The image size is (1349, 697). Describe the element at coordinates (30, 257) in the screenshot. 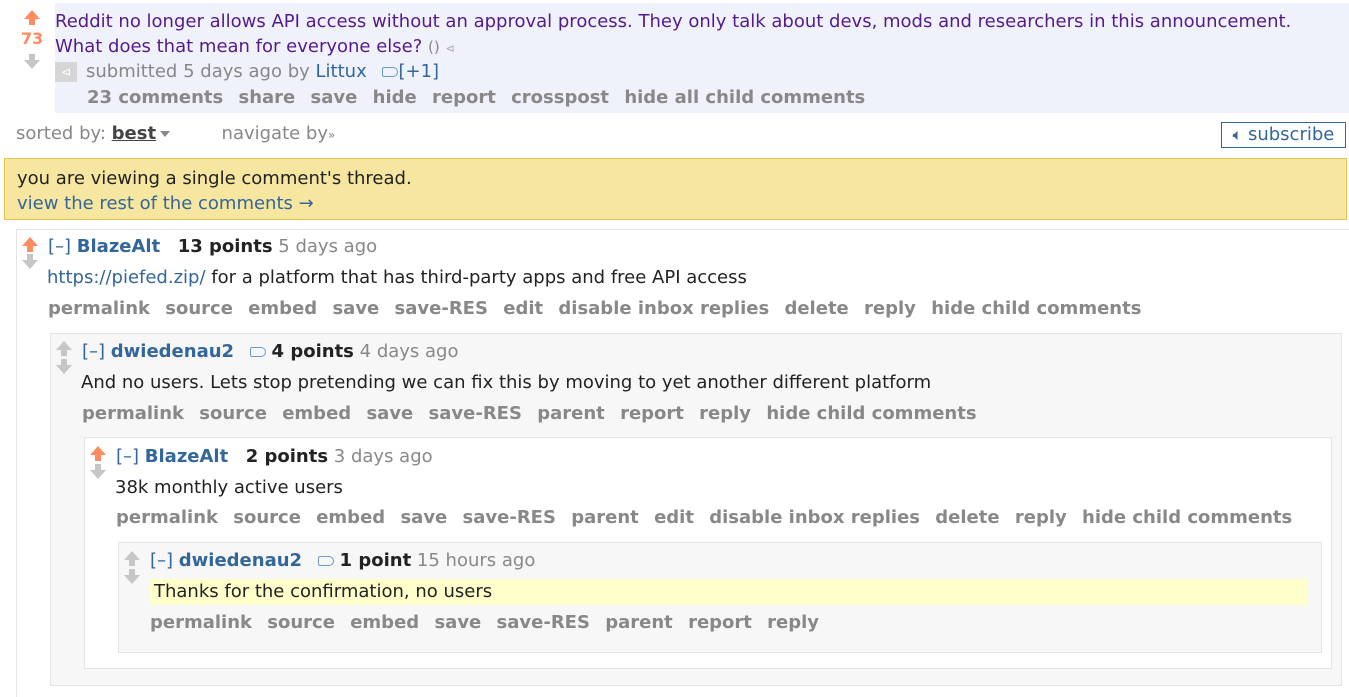

I see `downvote-arrow-stem` at that location.